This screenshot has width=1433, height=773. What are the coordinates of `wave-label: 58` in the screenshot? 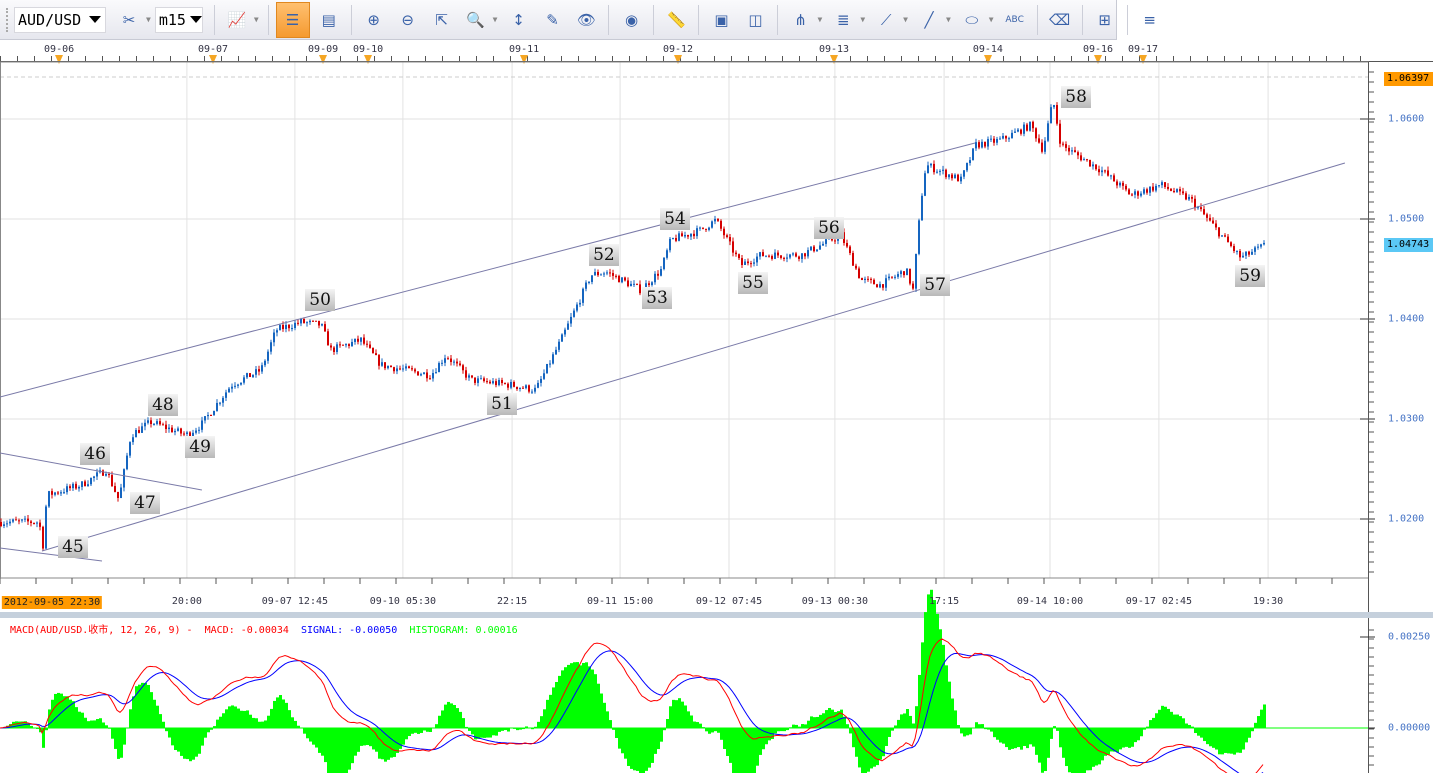 It's located at (1076, 97).